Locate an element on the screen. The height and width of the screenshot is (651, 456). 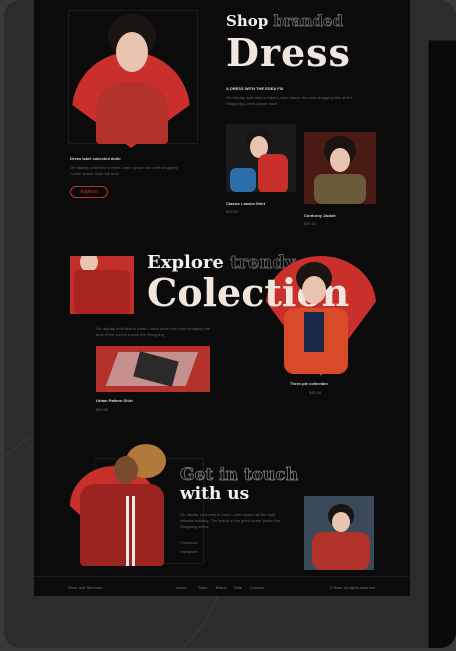
collection-model is located at coordinates (314, 318).